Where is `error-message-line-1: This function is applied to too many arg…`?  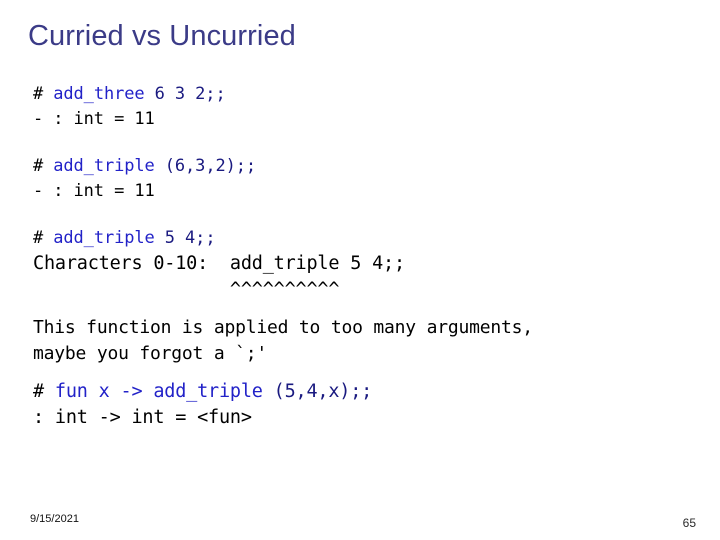
error-message-line-1: This function is applied to too many arg… is located at coordinates (283, 327).